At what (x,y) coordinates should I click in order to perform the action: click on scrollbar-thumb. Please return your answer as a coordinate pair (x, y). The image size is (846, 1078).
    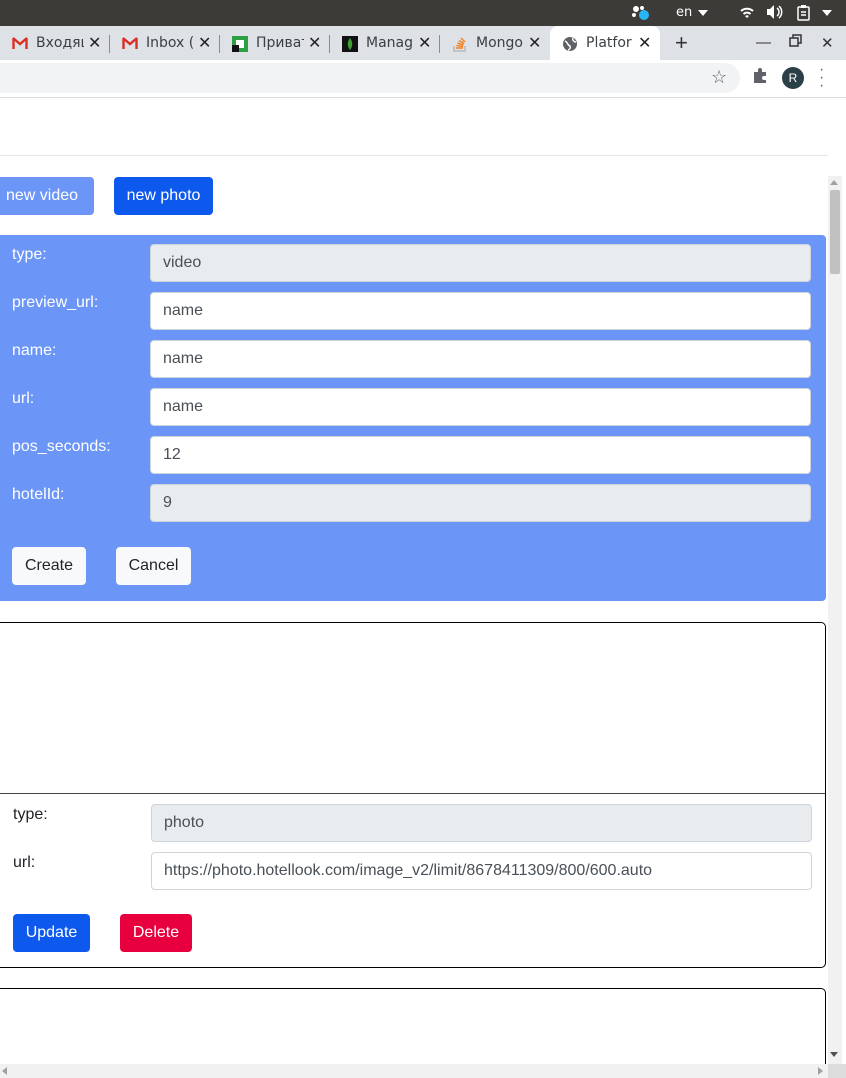
    Looking at the image, I should click on (835, 232).